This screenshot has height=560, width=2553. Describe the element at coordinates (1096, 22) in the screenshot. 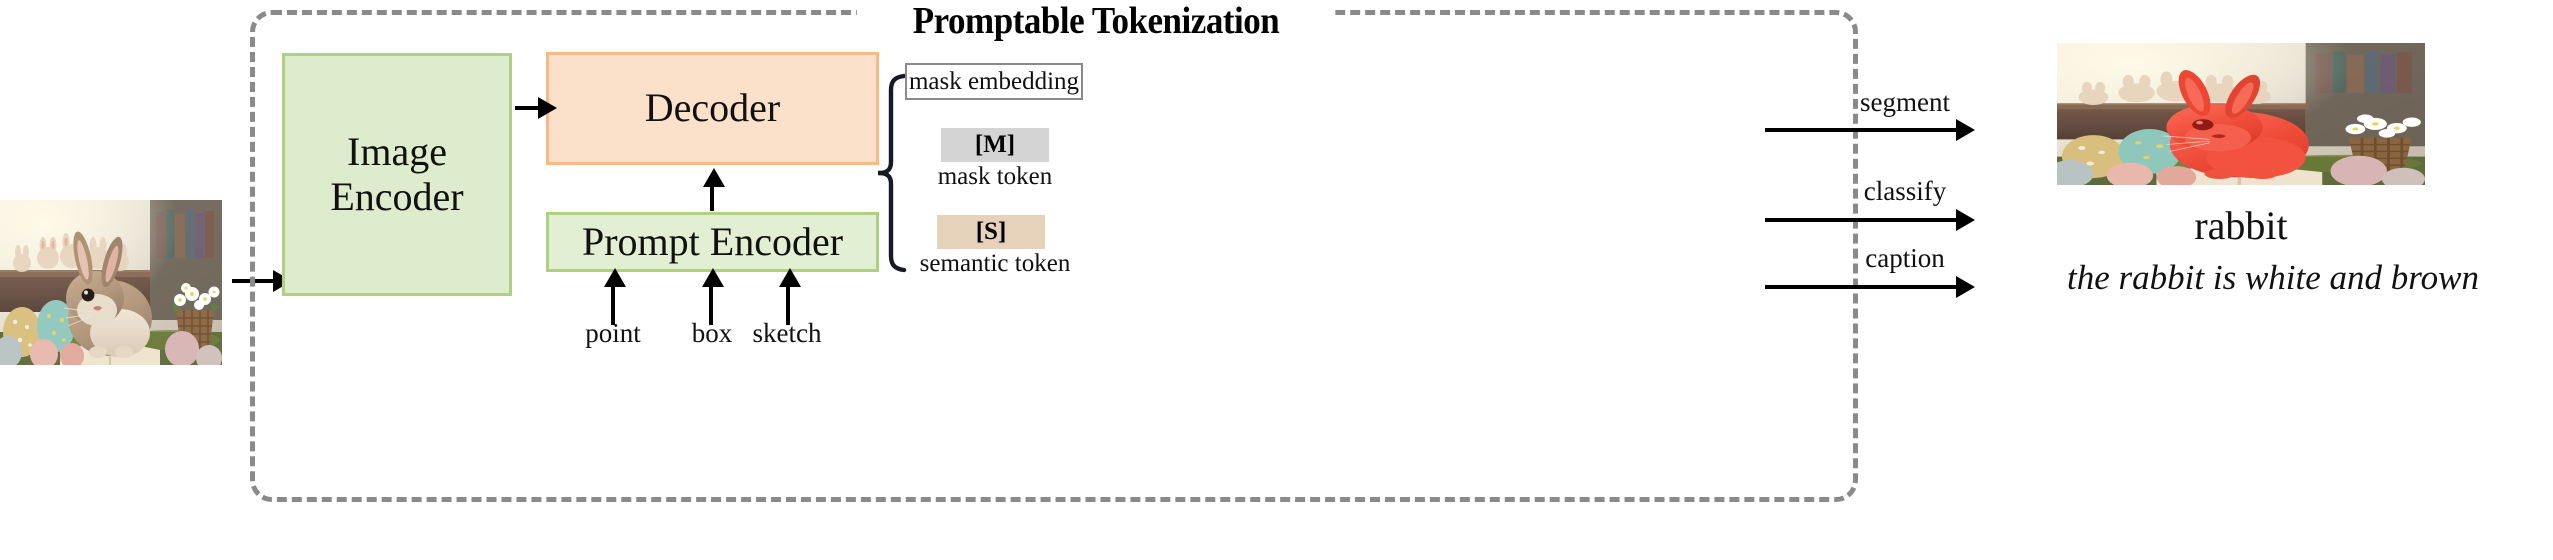

I see `page-title: Promptable Tokenization` at that location.